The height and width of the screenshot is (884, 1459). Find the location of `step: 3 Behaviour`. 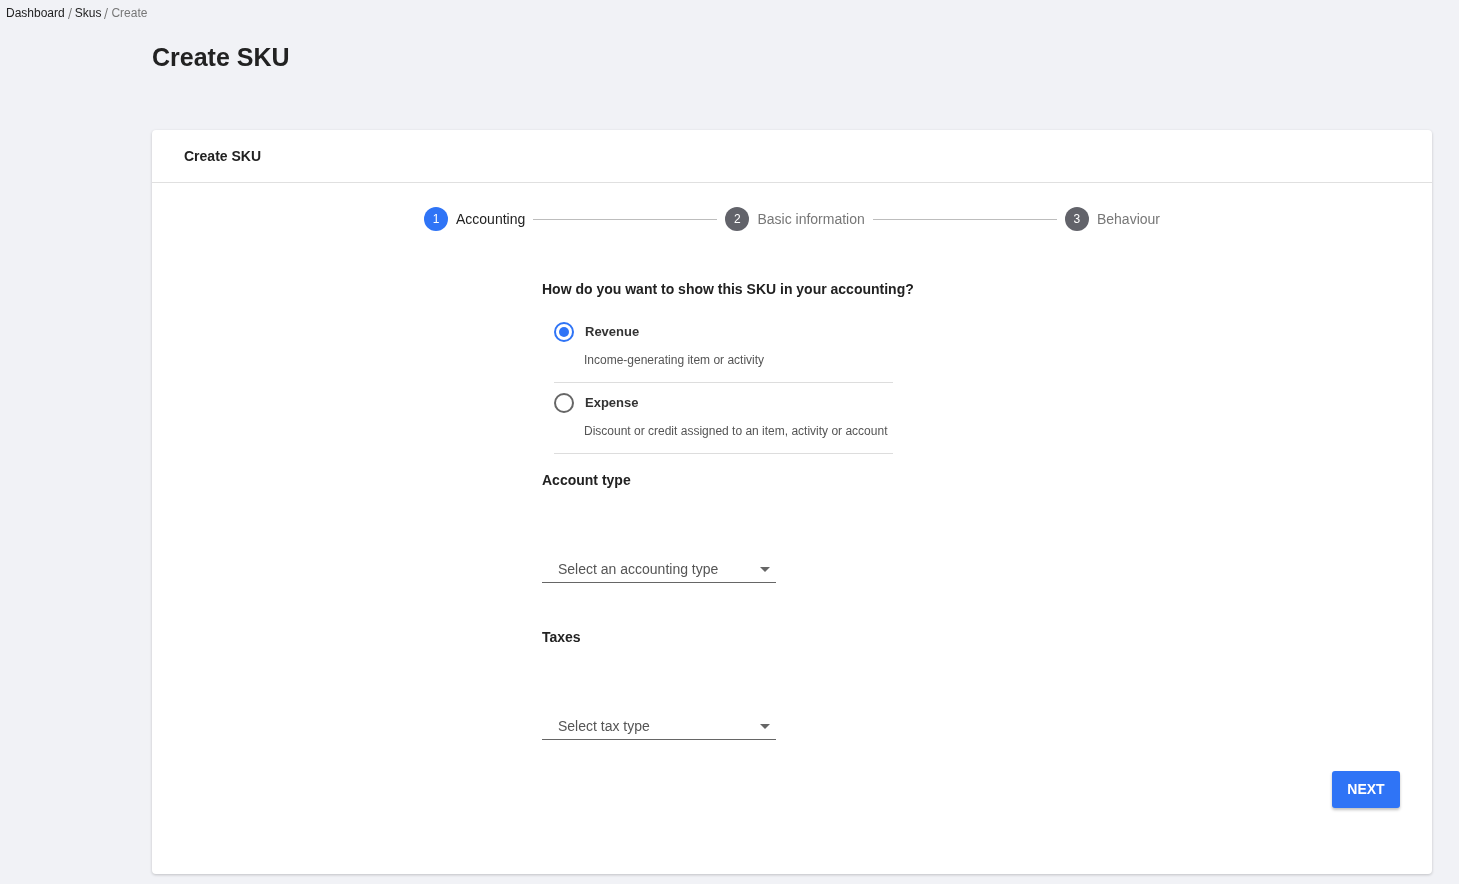

step: 3 Behaviour is located at coordinates (1112, 219).